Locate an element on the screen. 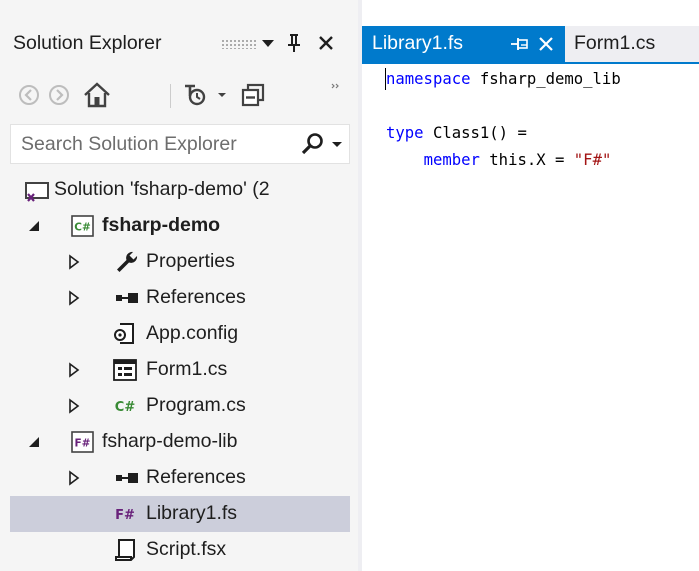 The height and width of the screenshot is (571, 699). toolbar-separator is located at coordinates (170, 96).